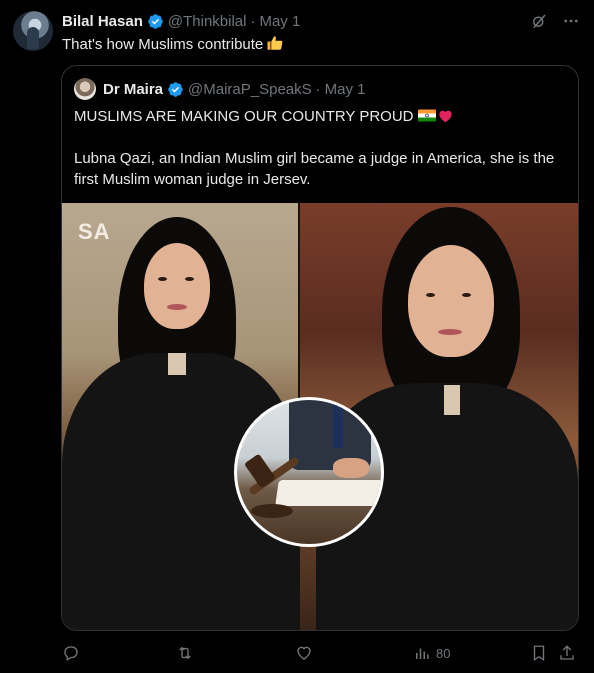 This screenshot has height=673, width=594. Describe the element at coordinates (571, 21) in the screenshot. I see `more-icon` at that location.